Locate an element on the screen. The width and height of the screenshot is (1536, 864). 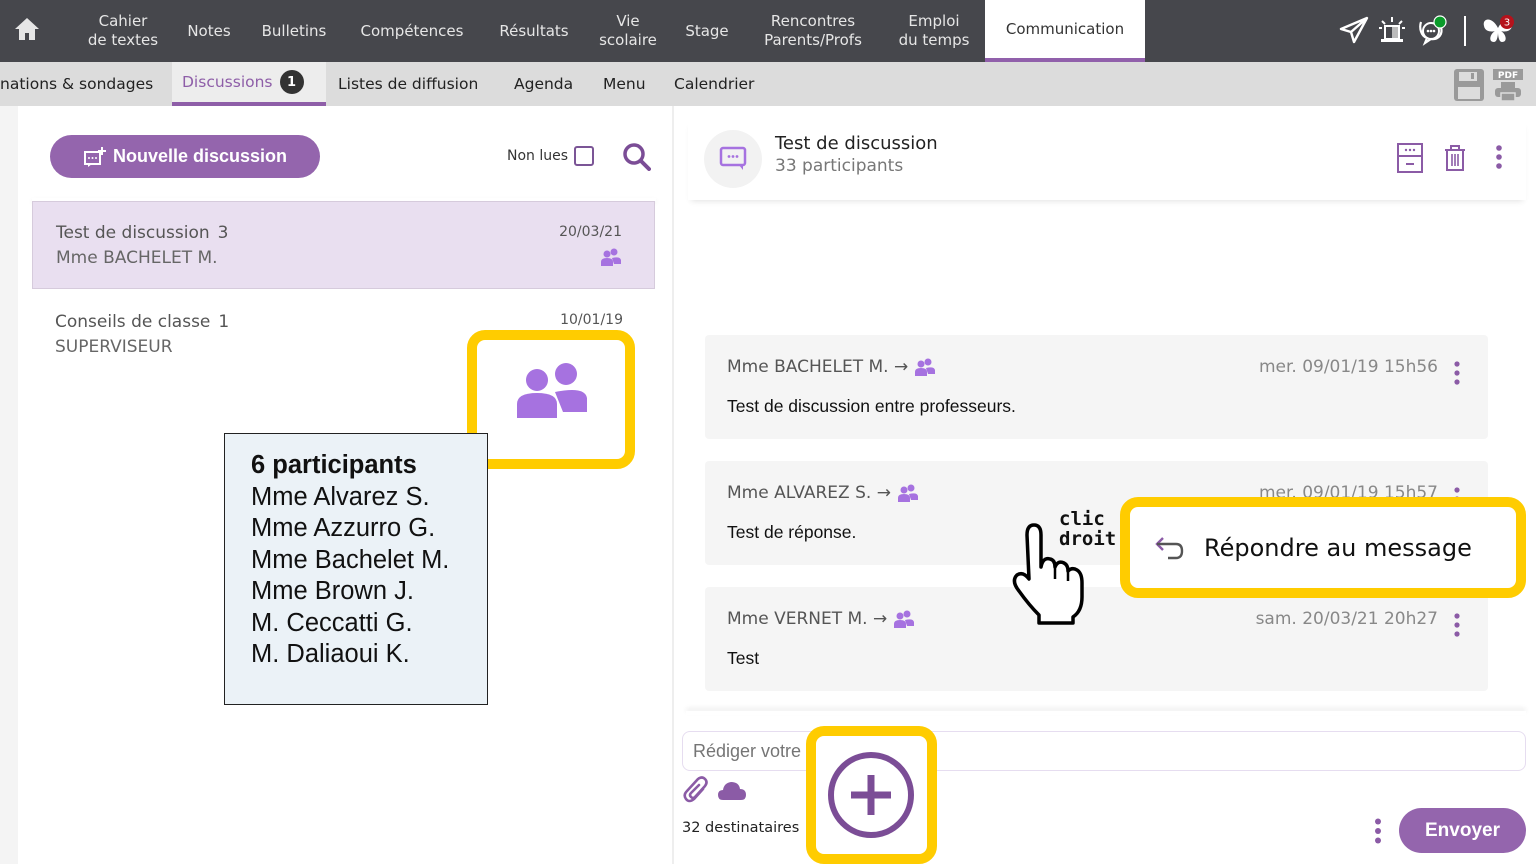
reply-arrow-icon is located at coordinates (1169, 547).